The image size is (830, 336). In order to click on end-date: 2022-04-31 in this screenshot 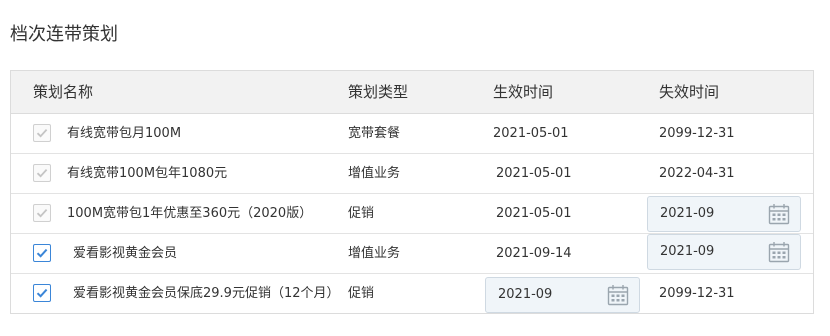, I will do `click(697, 173)`.